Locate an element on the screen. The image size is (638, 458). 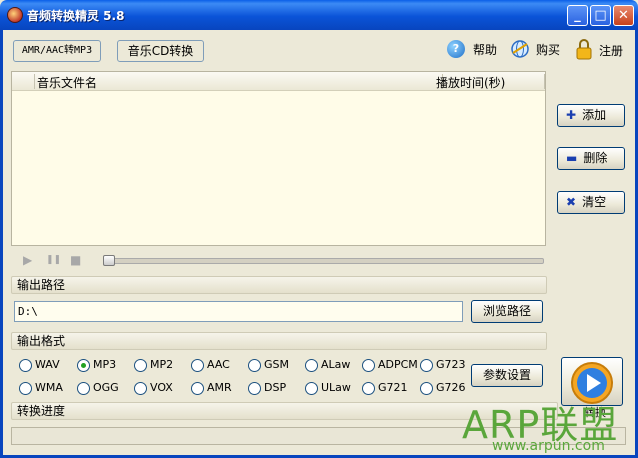
register-button: 注册 is located at coordinates (602, 50).